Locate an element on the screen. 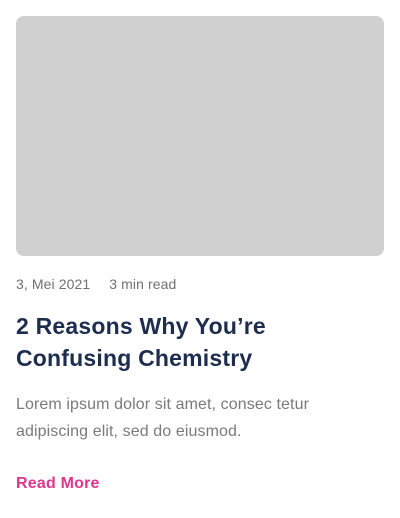 Image resolution: width=400 pixels, height=518 pixels. article-read-time: 3 min read is located at coordinates (143, 284).